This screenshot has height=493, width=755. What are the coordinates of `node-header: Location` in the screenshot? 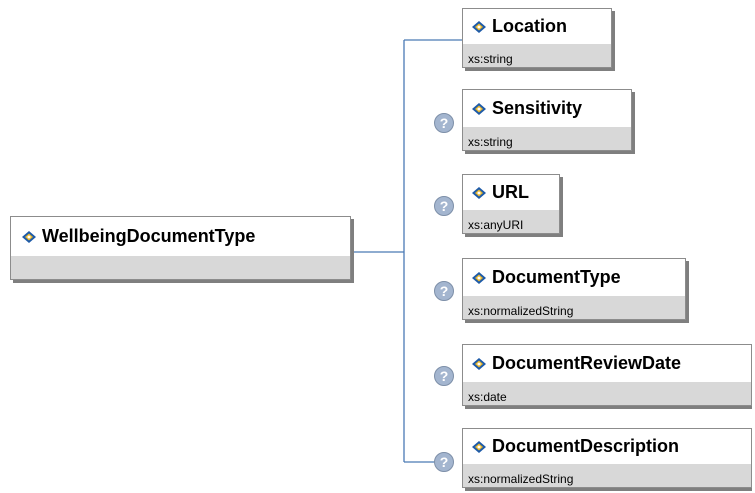 It's located at (537, 26).